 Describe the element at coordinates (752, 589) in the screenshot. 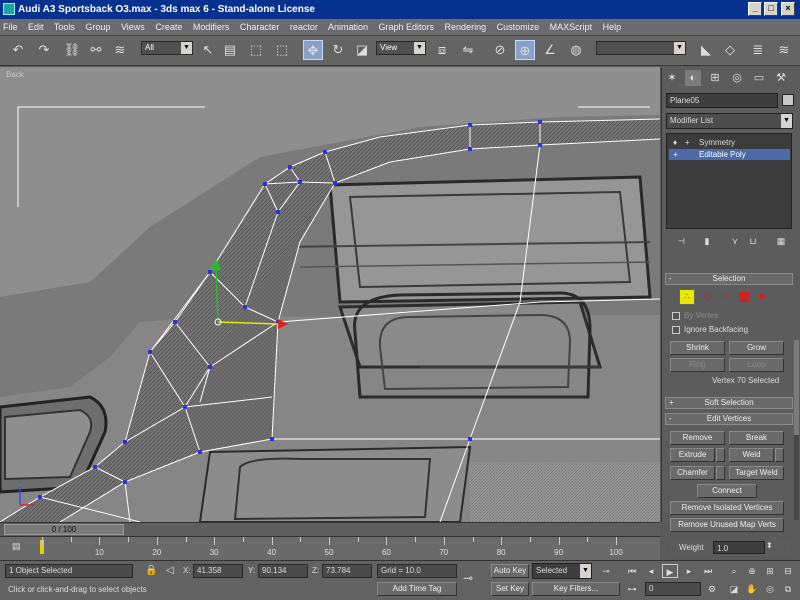

I see `pan-icon: ✋` at that location.